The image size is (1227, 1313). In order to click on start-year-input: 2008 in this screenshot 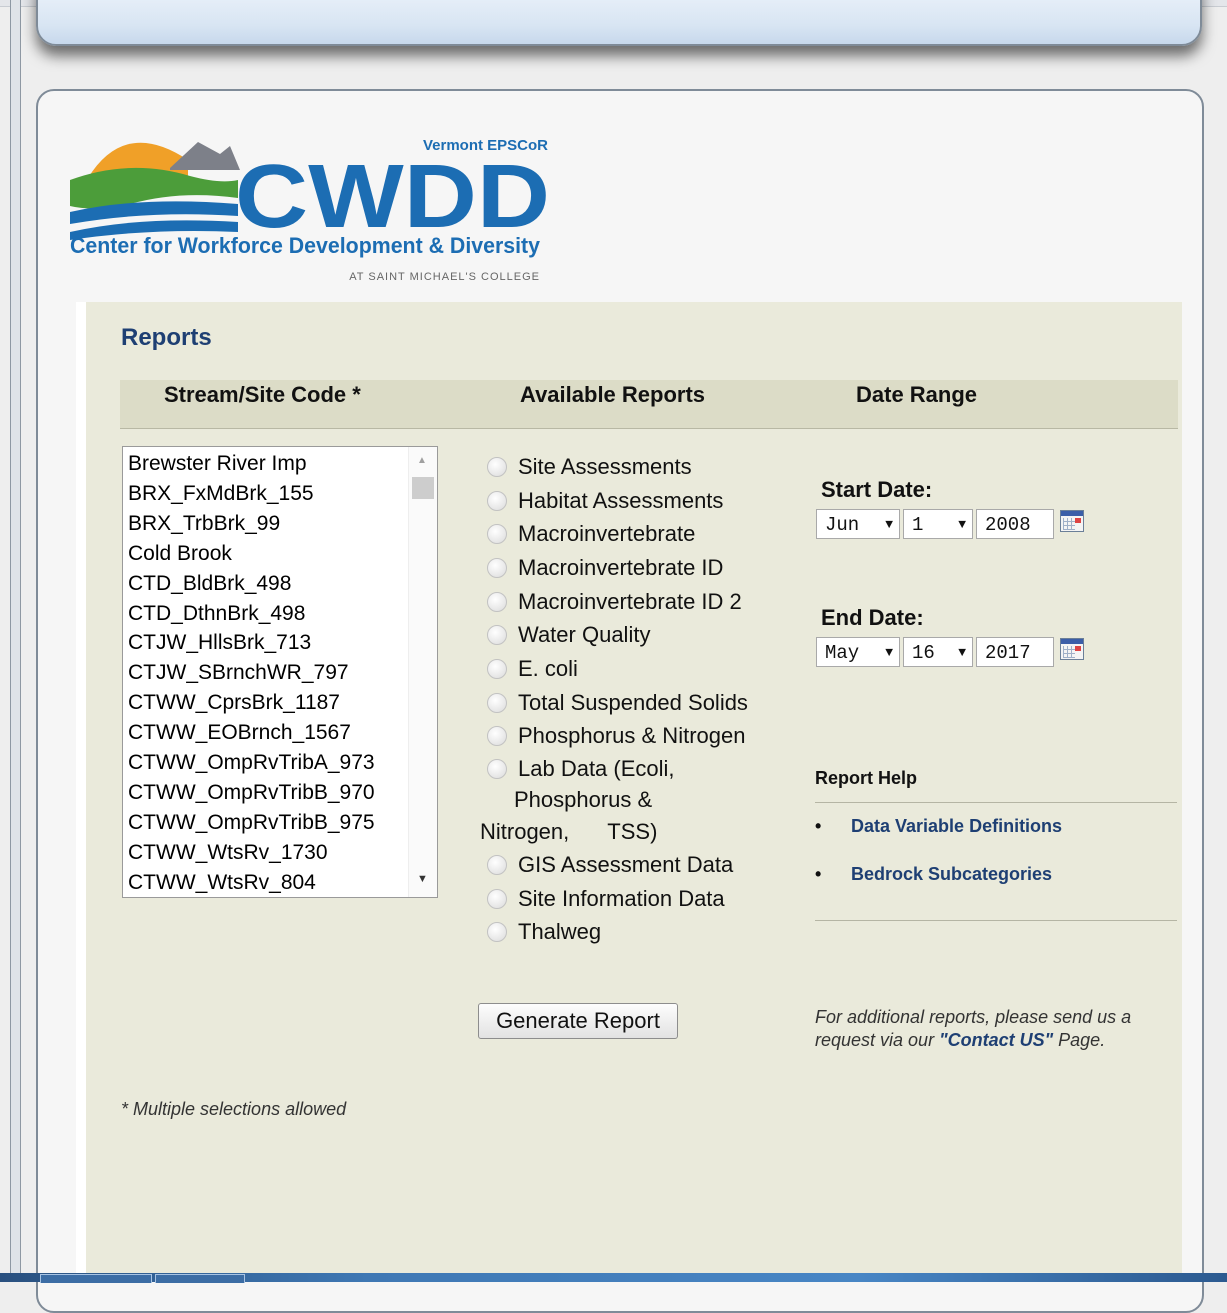, I will do `click(1015, 524)`.